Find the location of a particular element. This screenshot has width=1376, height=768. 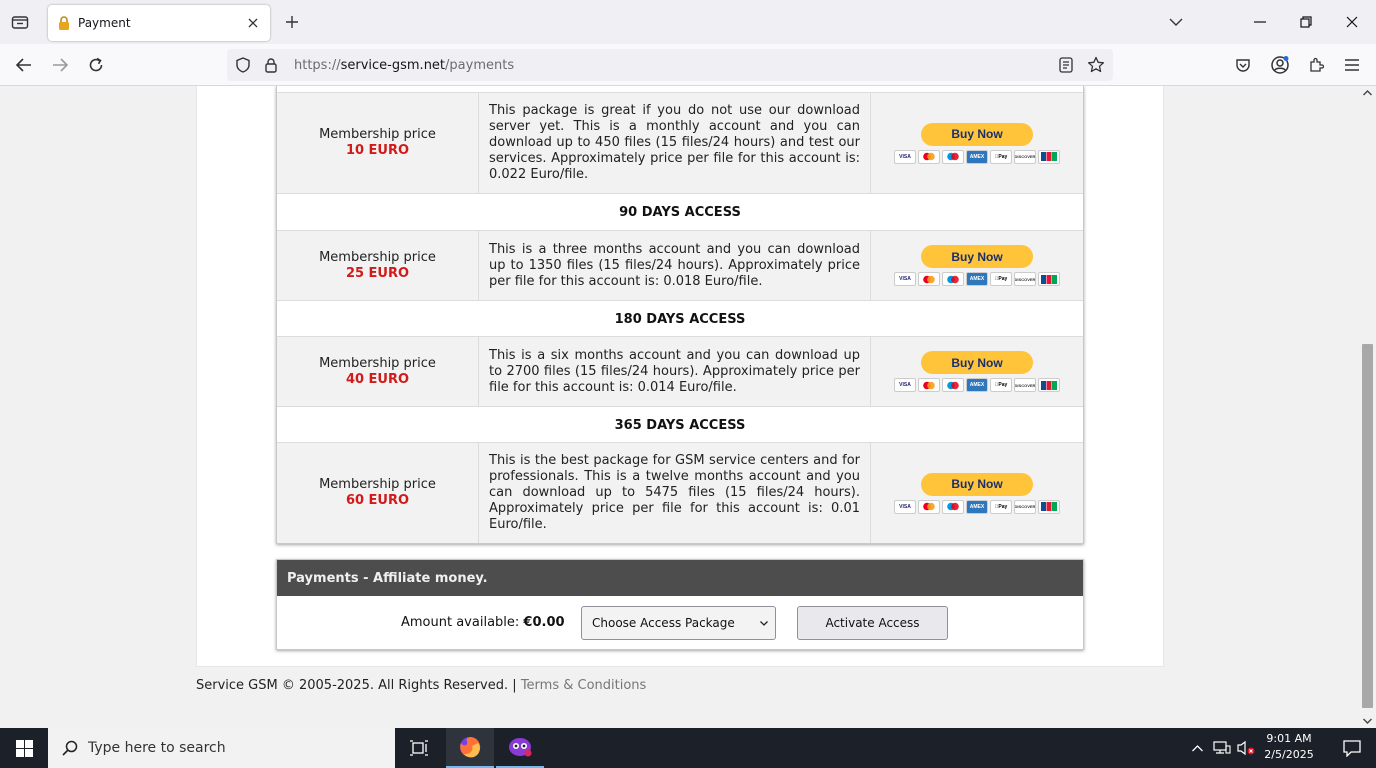

back-button is located at coordinates (24, 65).